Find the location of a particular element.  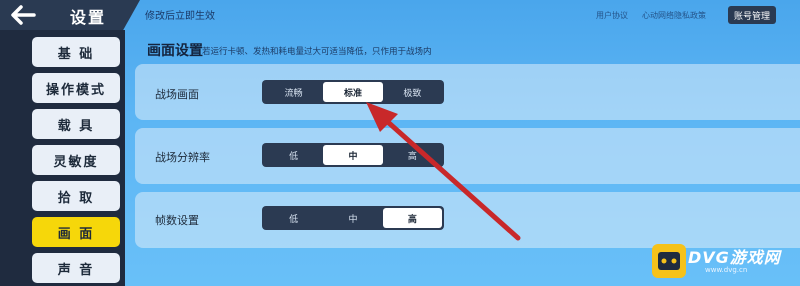

section-description: 若运行卡顿、发热和耗电量过大可适当降低，只作用于战场内 is located at coordinates (317, 52).